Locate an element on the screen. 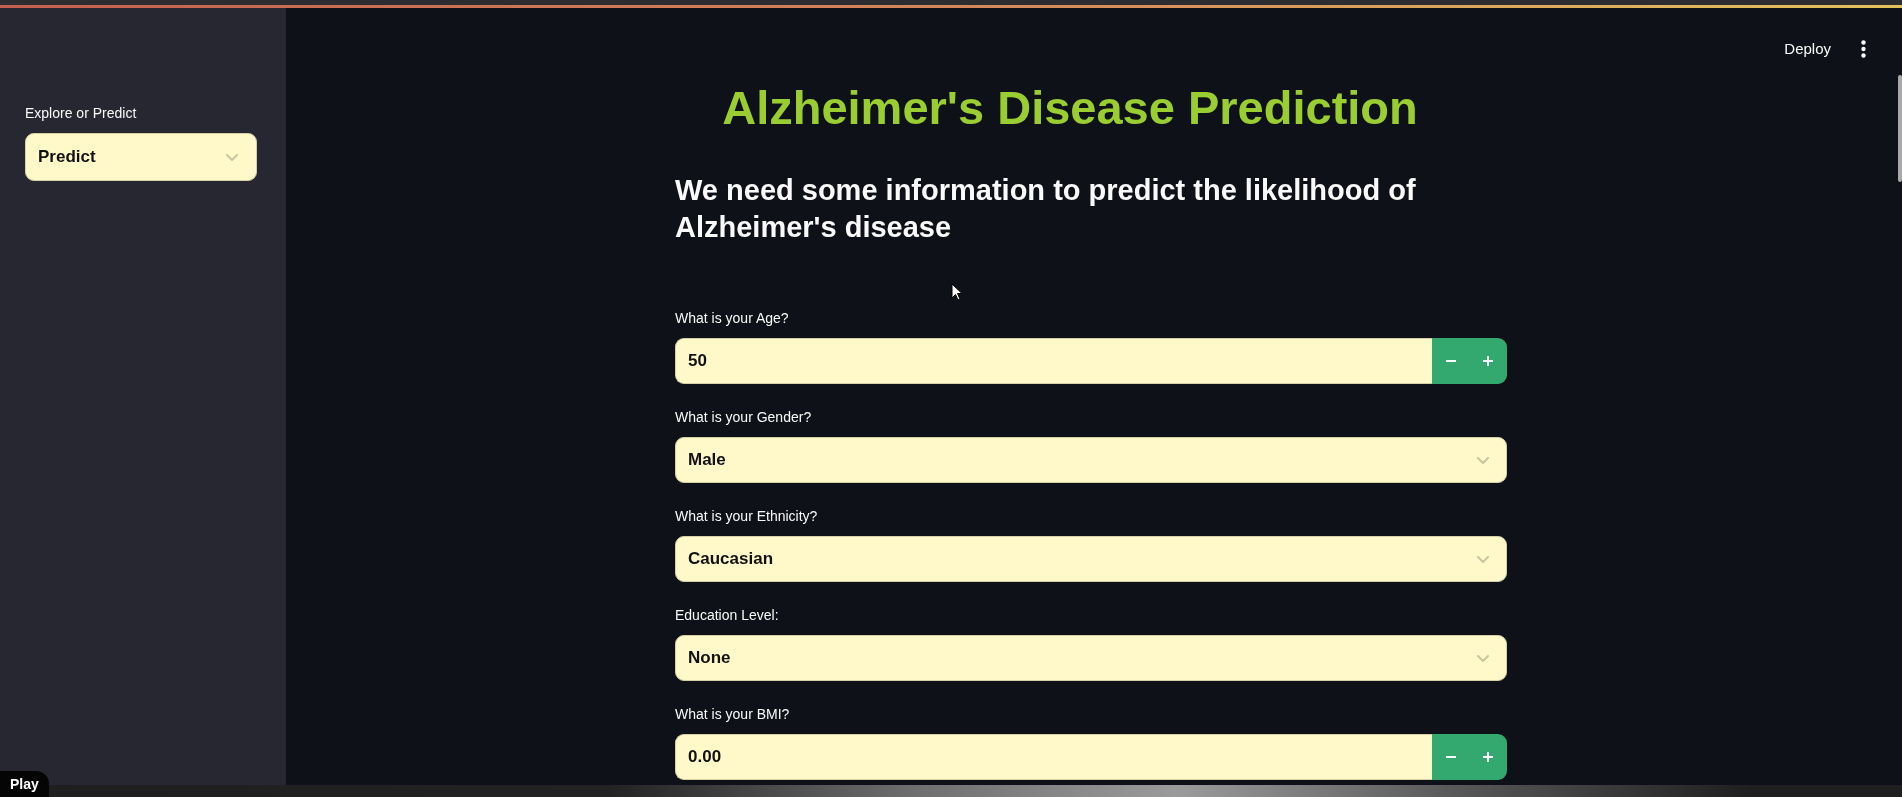 Image resolution: width=1902 pixels, height=797 pixels. field-label: What is your BMI? is located at coordinates (732, 714).